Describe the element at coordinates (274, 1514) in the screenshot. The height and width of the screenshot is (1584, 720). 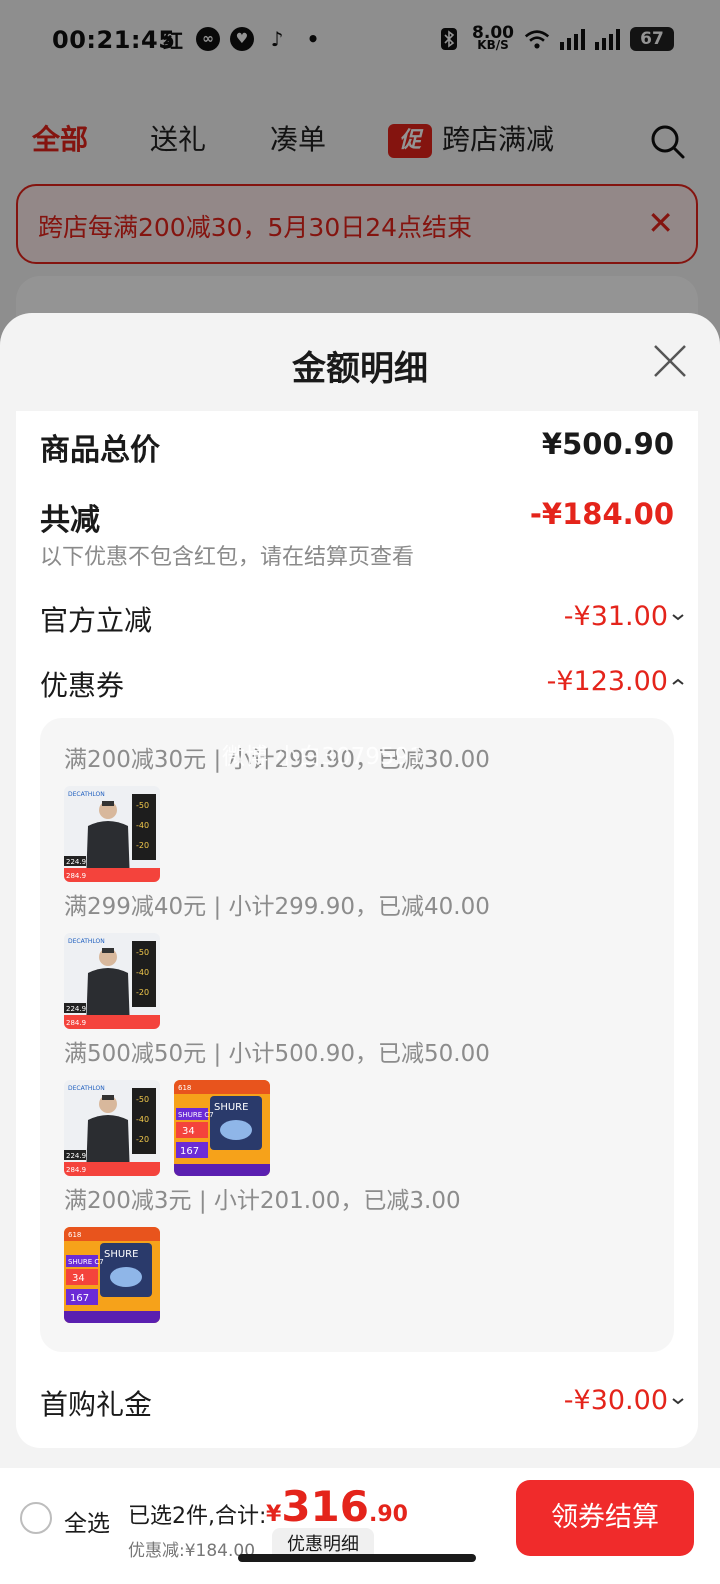
I see `currency-symbol: ¥` at that location.